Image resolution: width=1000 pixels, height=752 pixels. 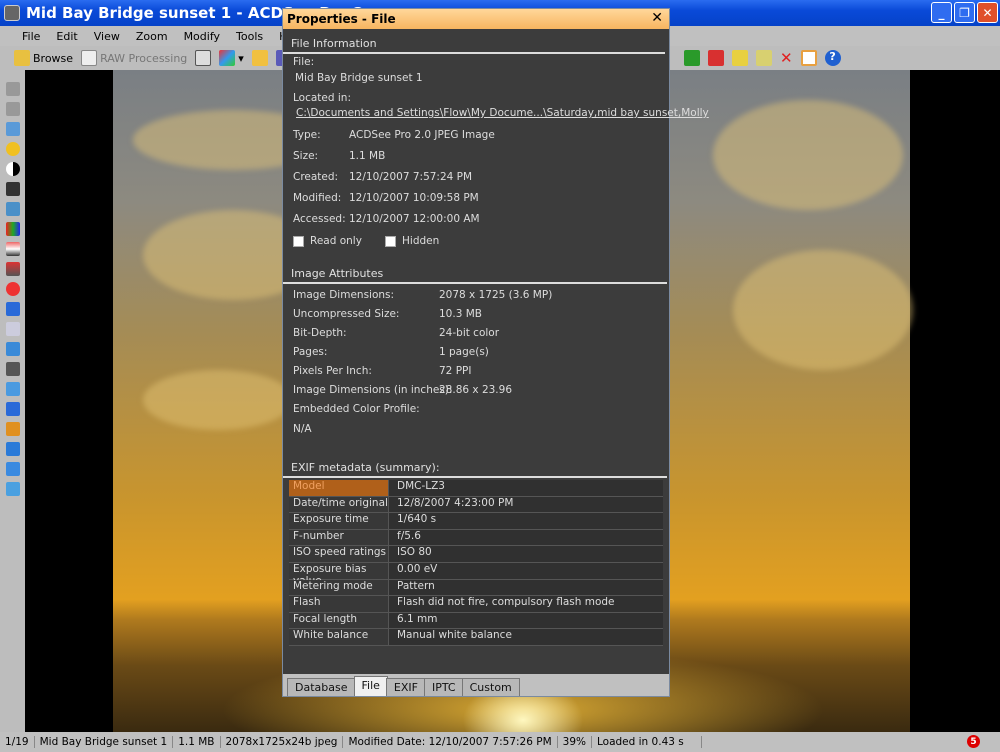 What do you see at coordinates (202, 36) in the screenshot?
I see `menu-modify: Modify` at bounding box center [202, 36].